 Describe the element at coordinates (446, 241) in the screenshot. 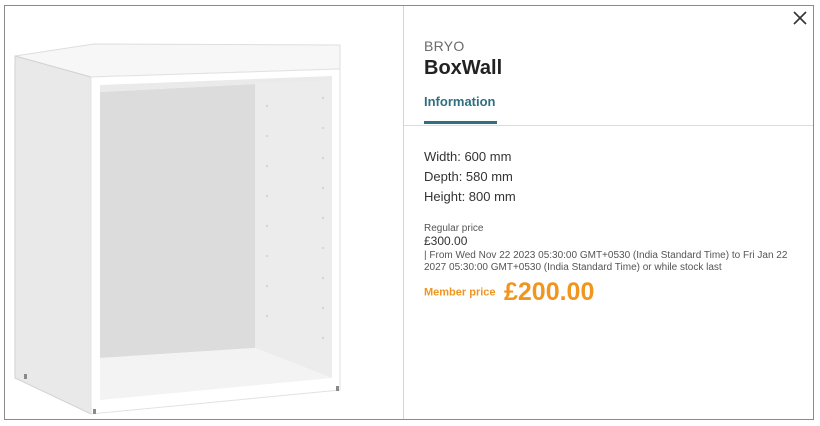

I see `regular-price: £300.00` at that location.